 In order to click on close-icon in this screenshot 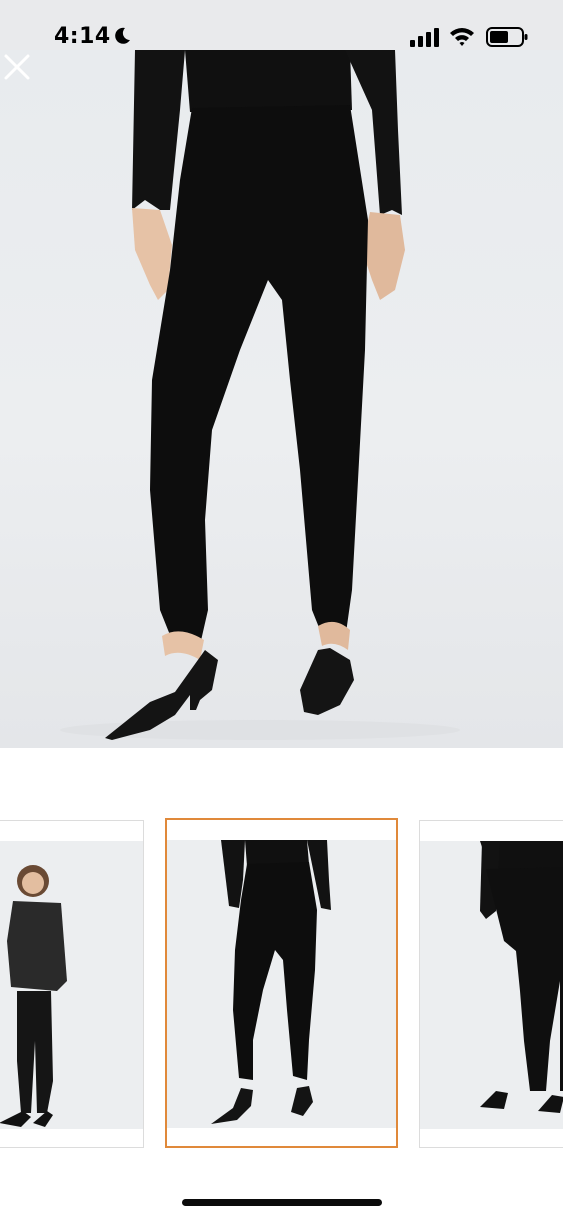, I will do `click(17, 67)`.